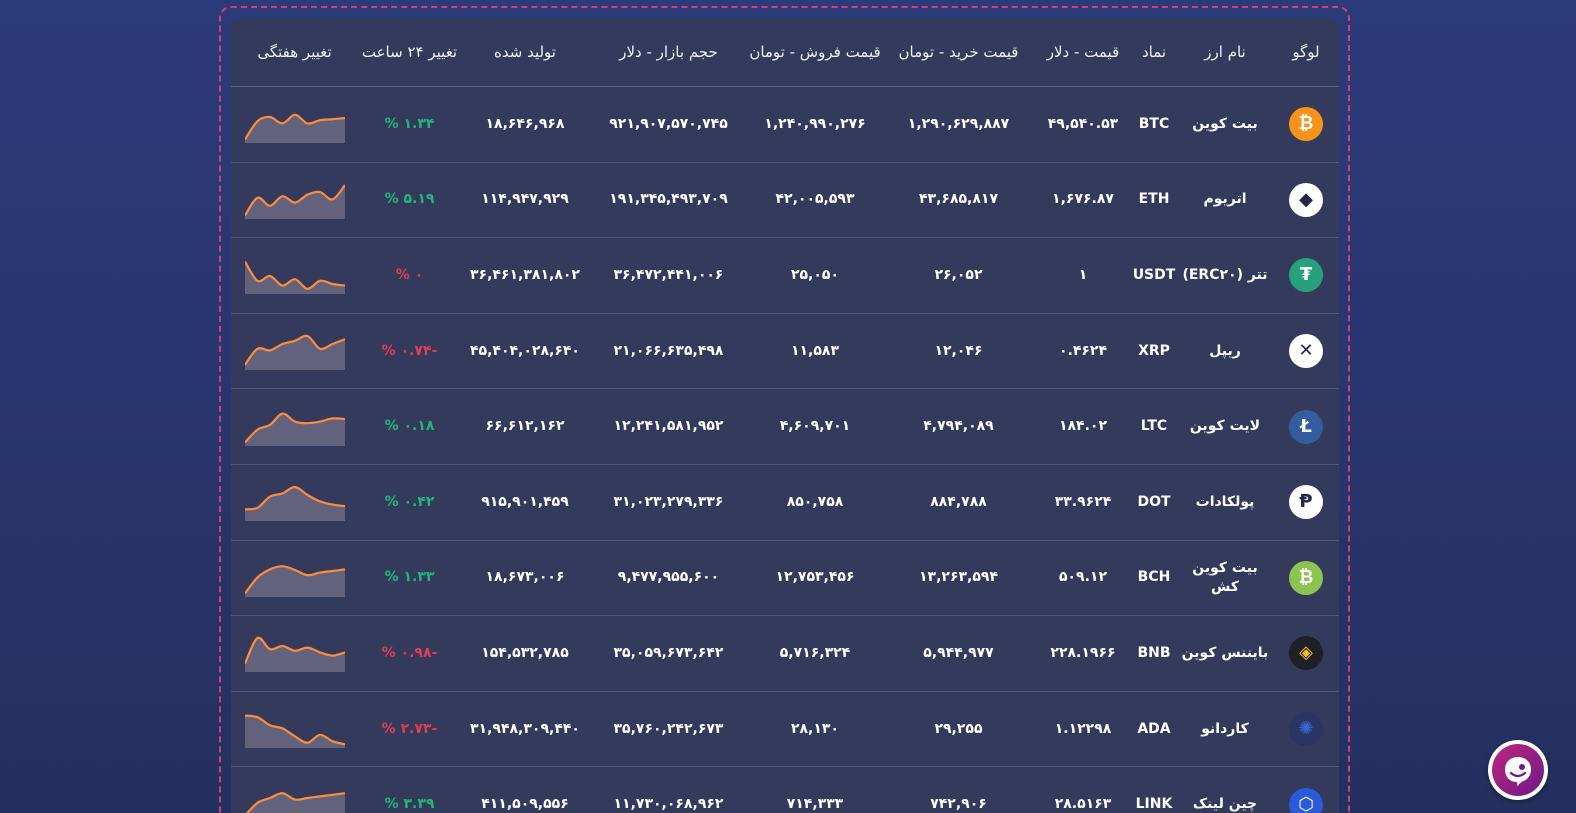 The image size is (1576, 813). What do you see at coordinates (815, 728) in the screenshot?
I see `sell-price: ۲۸,۱۳۰` at bounding box center [815, 728].